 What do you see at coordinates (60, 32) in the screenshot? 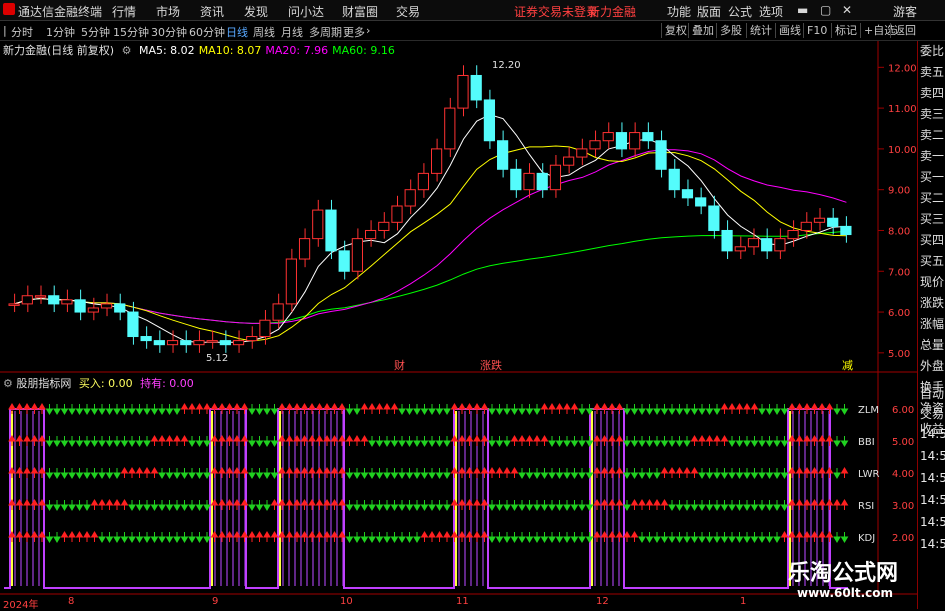
I see `period-tab: 1分钟` at bounding box center [60, 32].